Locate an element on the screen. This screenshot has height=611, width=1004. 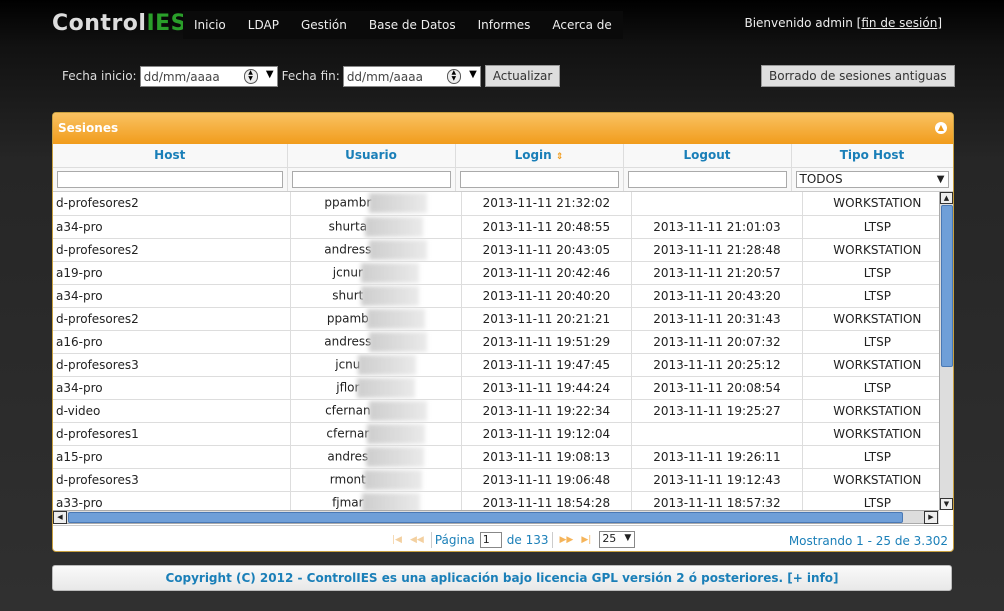
nav-item-gestion: Gestión is located at coordinates (324, 25).